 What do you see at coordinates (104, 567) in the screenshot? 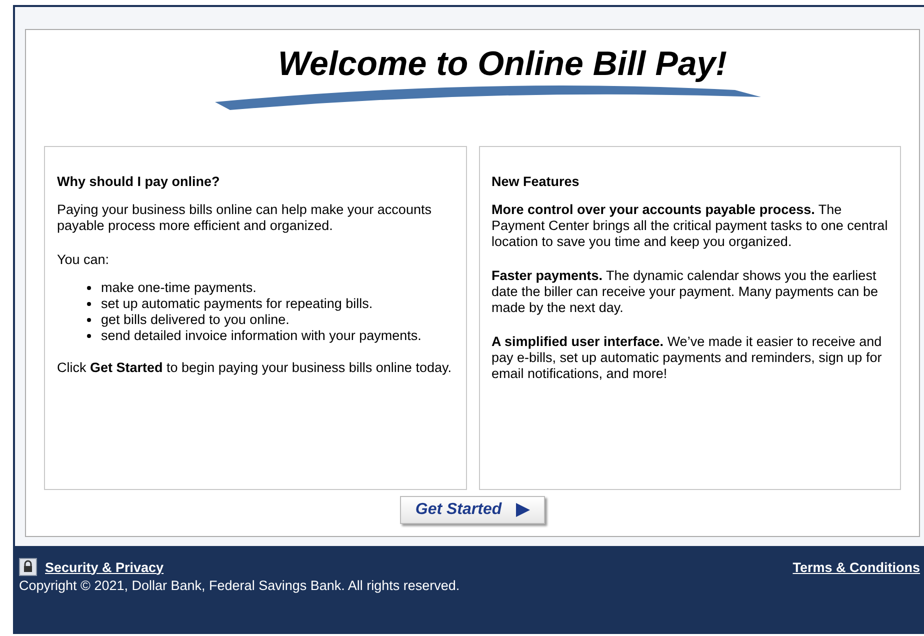
I see `security-privacy-link: Security & Privacy` at bounding box center [104, 567].